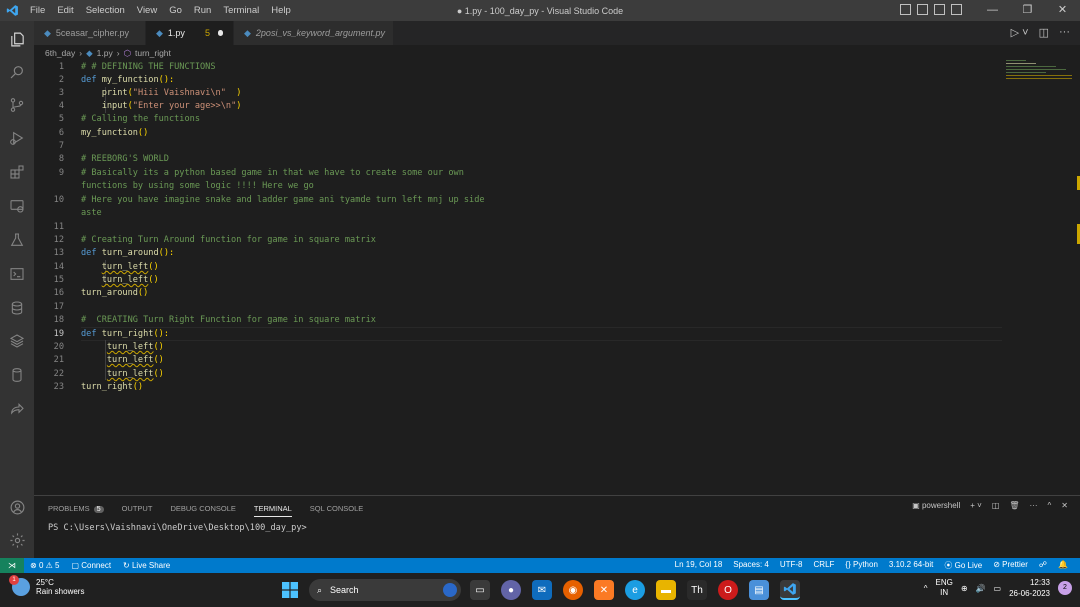 The image size is (1080, 607). What do you see at coordinates (905, 9) in the screenshot?
I see `toggle-sidebar-icon` at bounding box center [905, 9].